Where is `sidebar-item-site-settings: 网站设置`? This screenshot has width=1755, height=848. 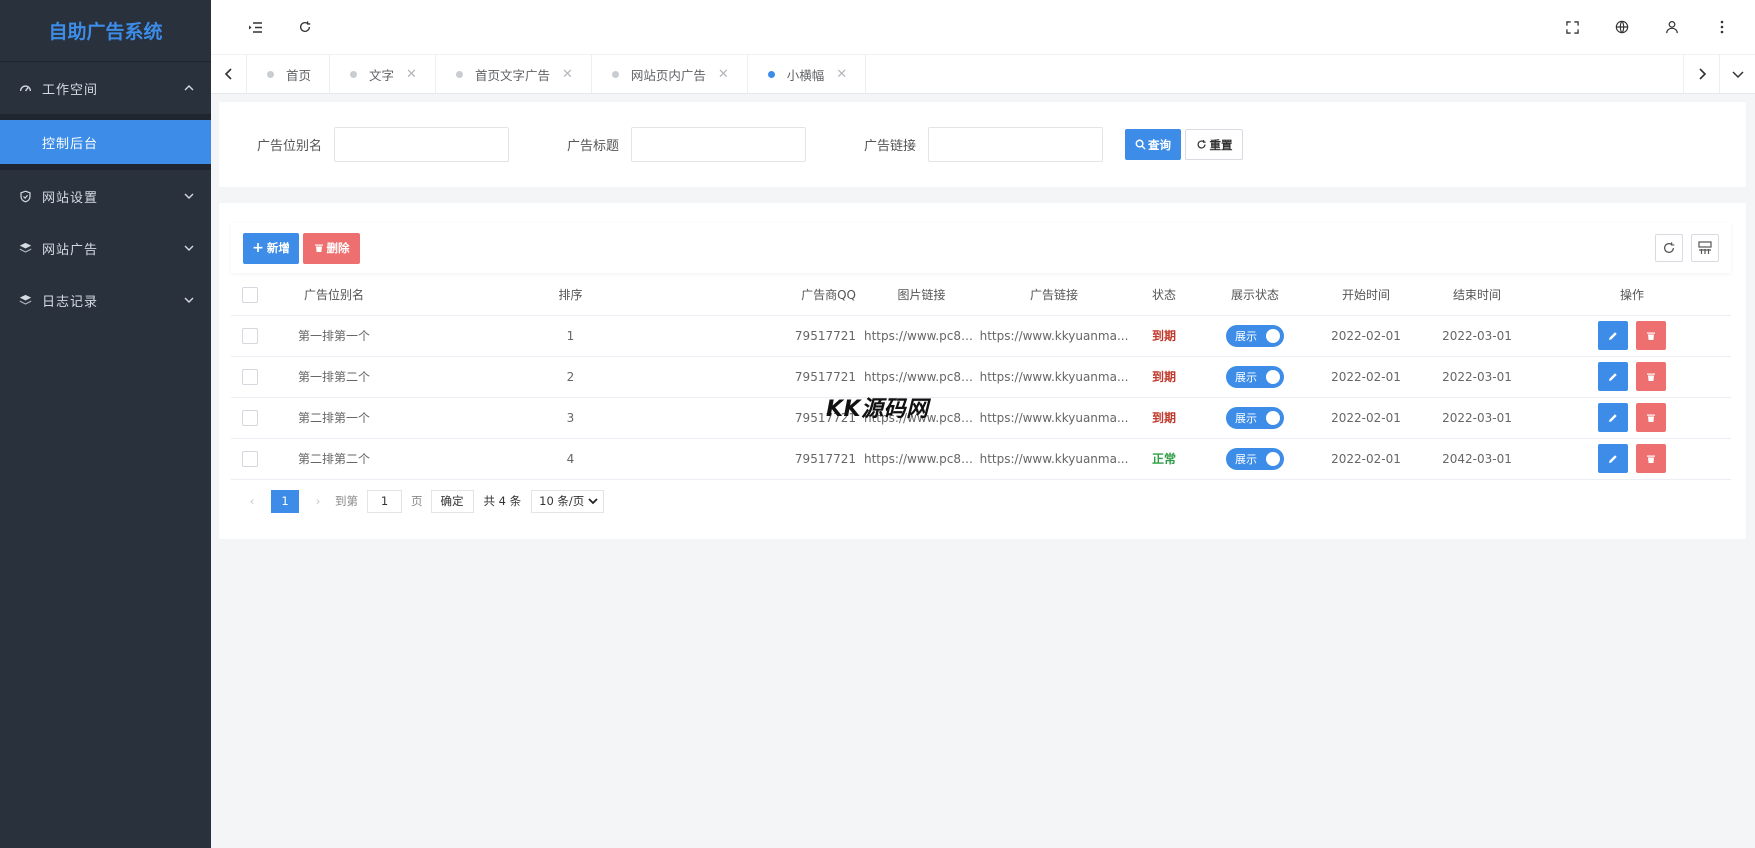
sidebar-item-site-settings: 网站设置 is located at coordinates (105, 196).